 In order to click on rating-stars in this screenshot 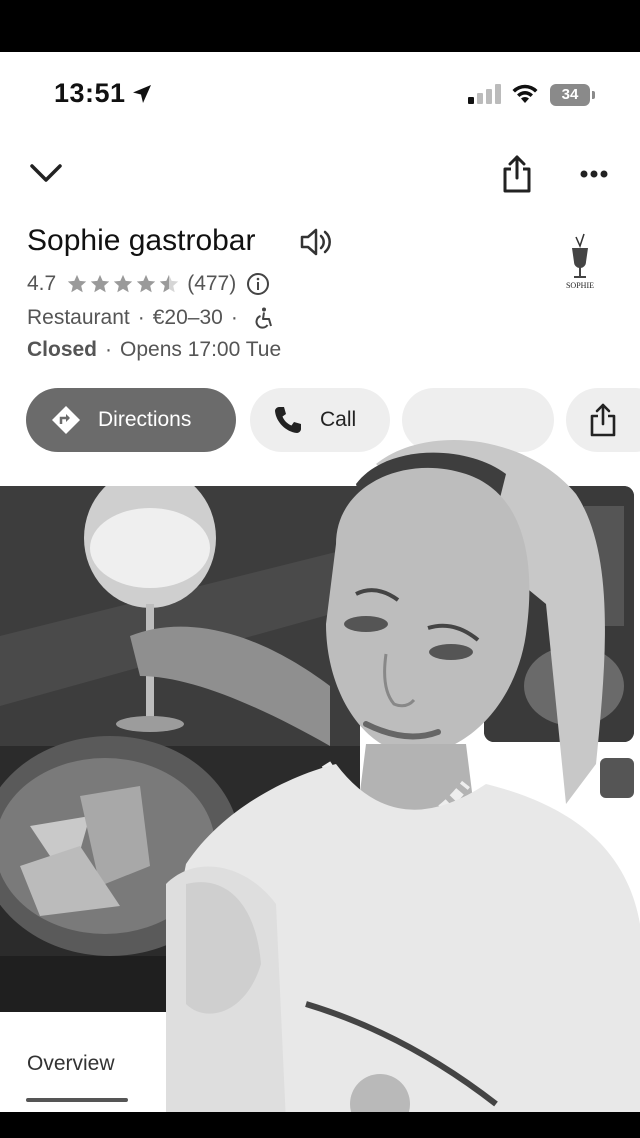, I will do `click(123, 284)`.